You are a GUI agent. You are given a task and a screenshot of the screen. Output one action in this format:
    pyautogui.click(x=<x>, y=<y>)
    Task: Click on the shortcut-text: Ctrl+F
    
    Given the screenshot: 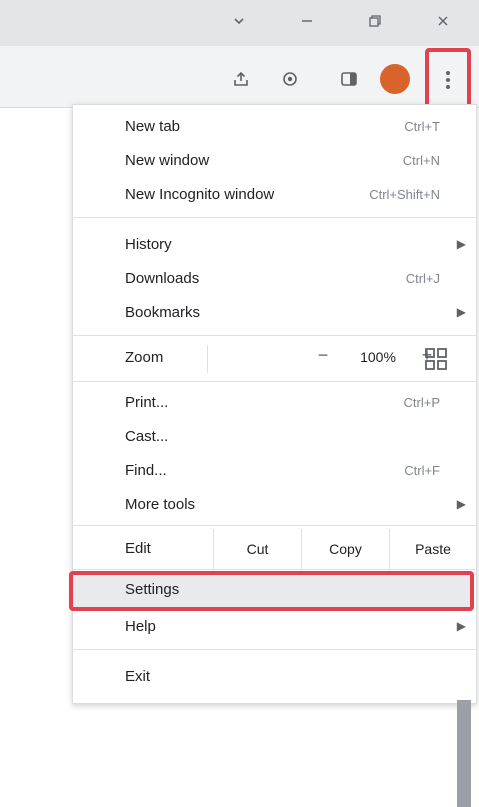 What is the action you would take?
    pyautogui.click(x=422, y=470)
    